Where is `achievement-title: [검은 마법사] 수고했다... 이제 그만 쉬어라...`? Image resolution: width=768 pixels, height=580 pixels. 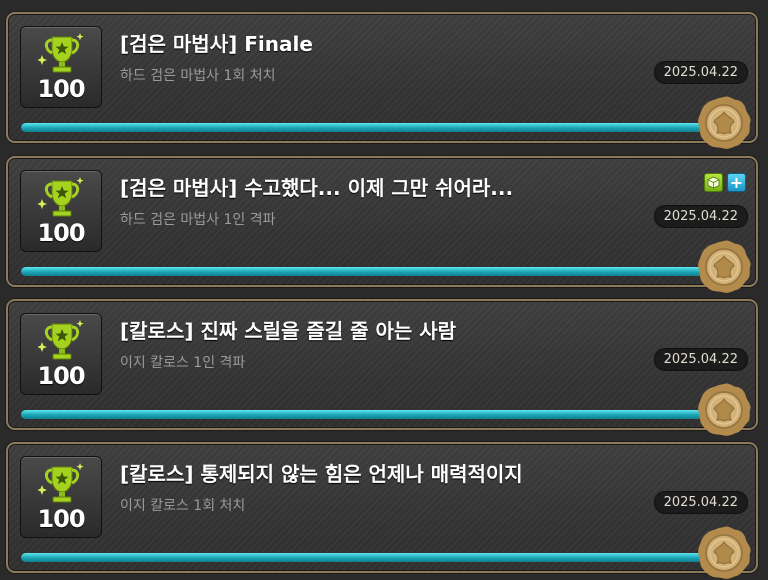 achievement-title: [검은 마법사] 수고했다... 이제 그만 쉬어라... is located at coordinates (317, 188).